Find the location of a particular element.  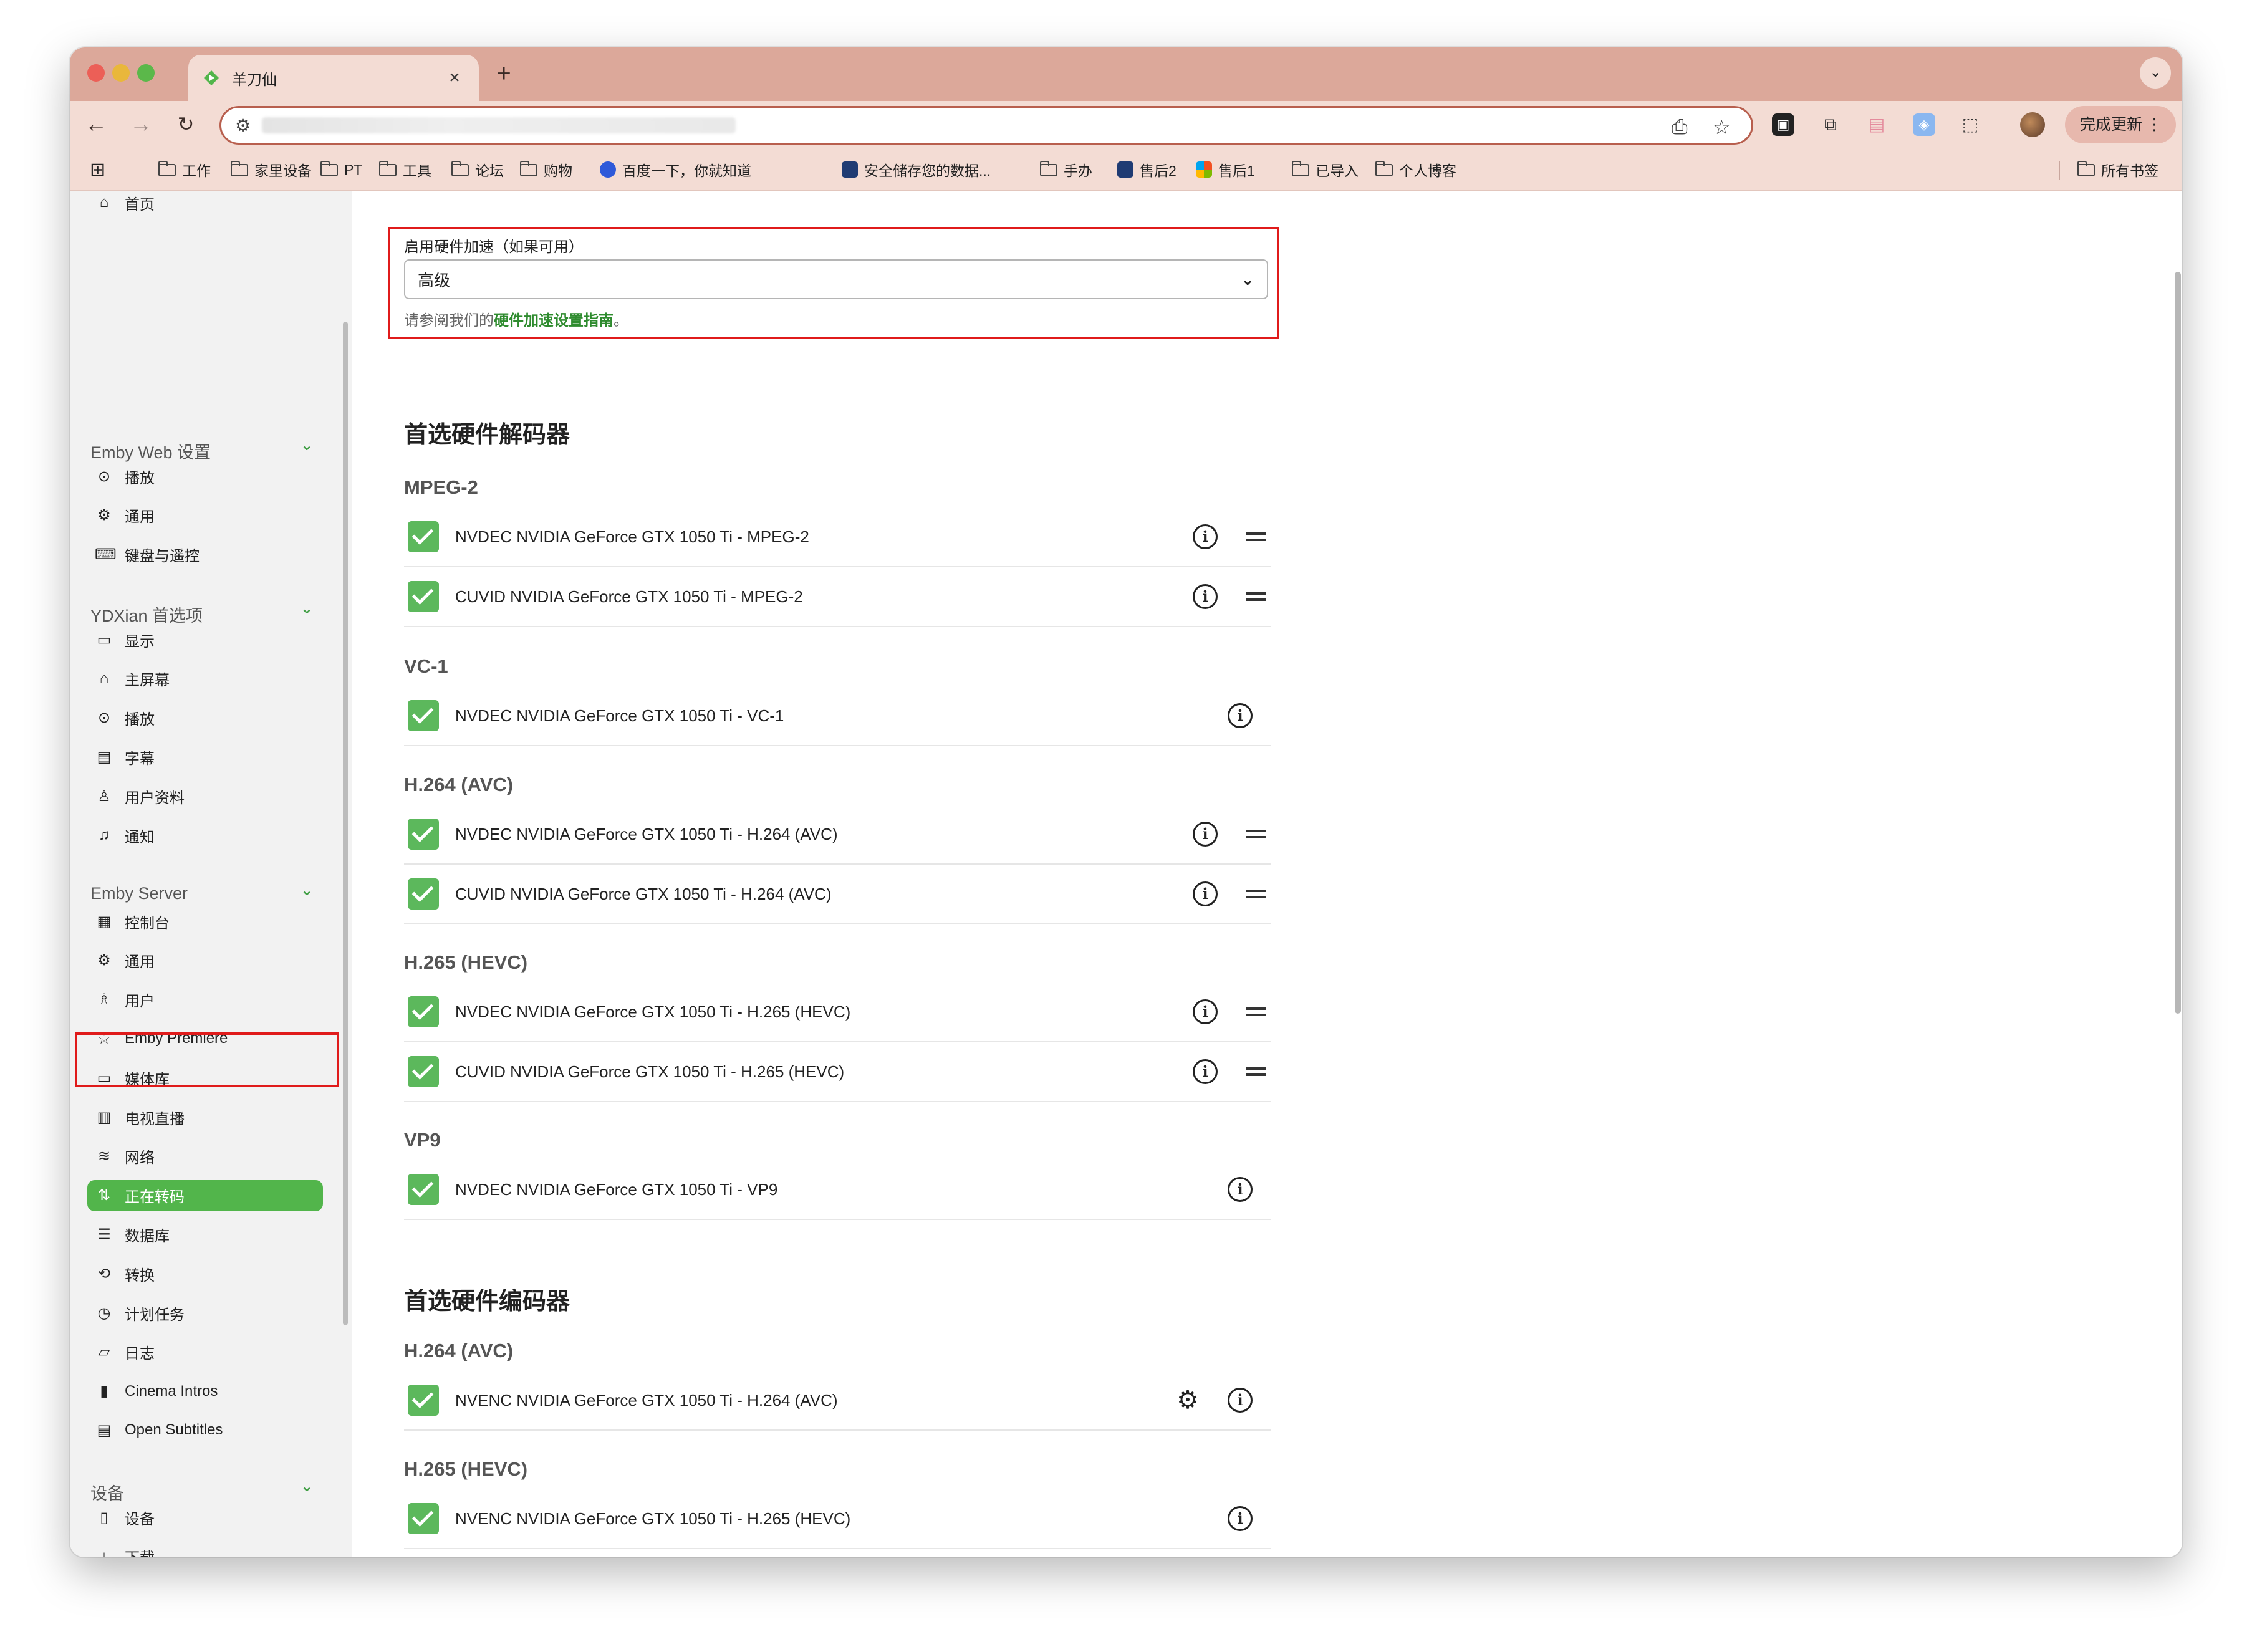

extensions-puzzle-icon: ⬚ is located at coordinates (1970, 124).